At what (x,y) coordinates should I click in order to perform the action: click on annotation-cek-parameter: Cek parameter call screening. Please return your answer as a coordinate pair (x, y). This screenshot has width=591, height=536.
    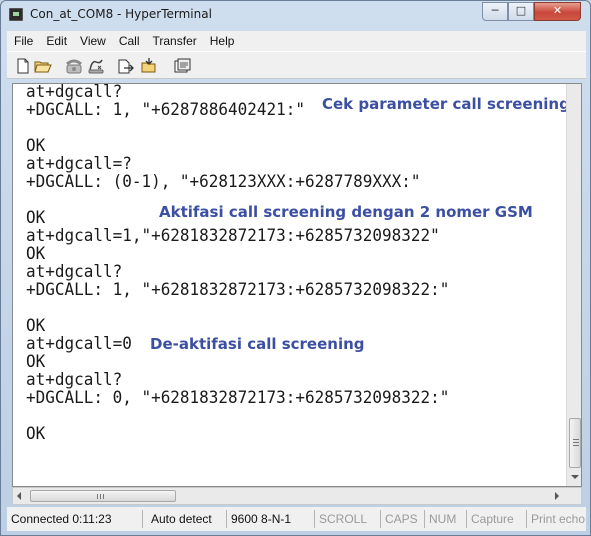
    Looking at the image, I should click on (446, 104).